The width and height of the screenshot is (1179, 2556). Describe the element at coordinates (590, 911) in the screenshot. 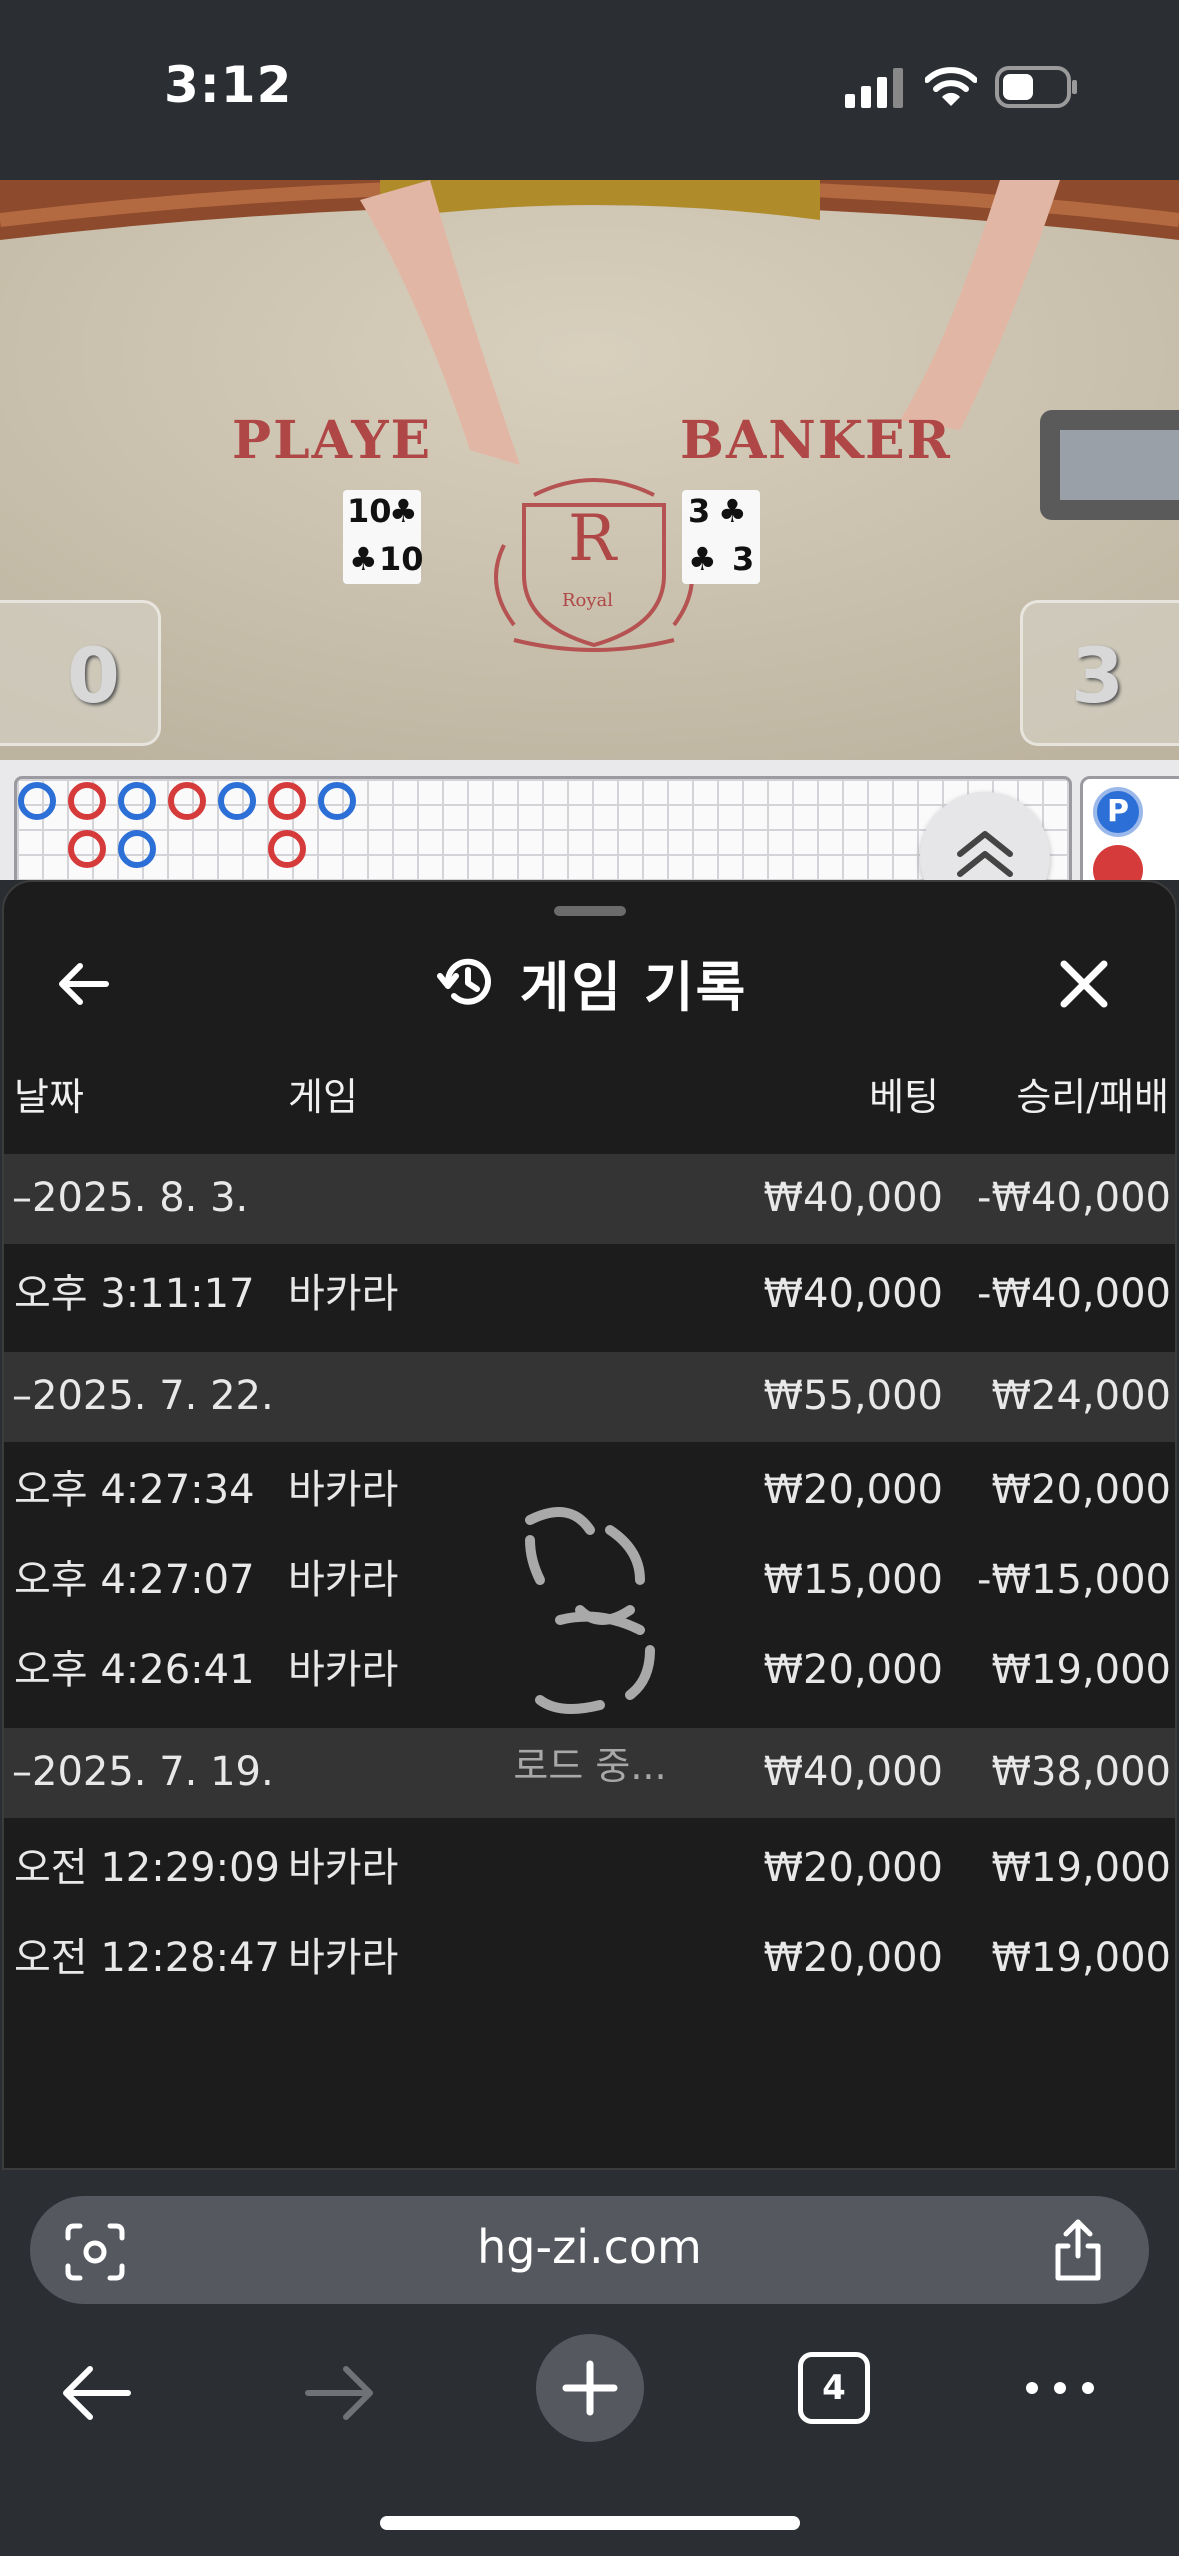

I see `sheet-drag-handle` at that location.